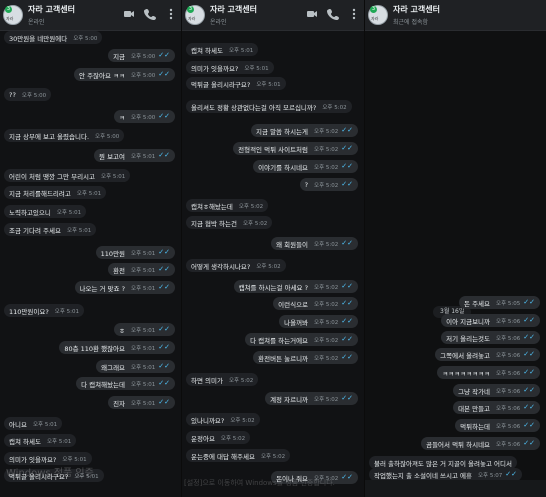 This screenshot has height=497, width=546. What do you see at coordinates (318, 321) in the screenshot?
I see `sent-message: 나올꺼봐 오후 5:02 ✓✓` at bounding box center [318, 321].